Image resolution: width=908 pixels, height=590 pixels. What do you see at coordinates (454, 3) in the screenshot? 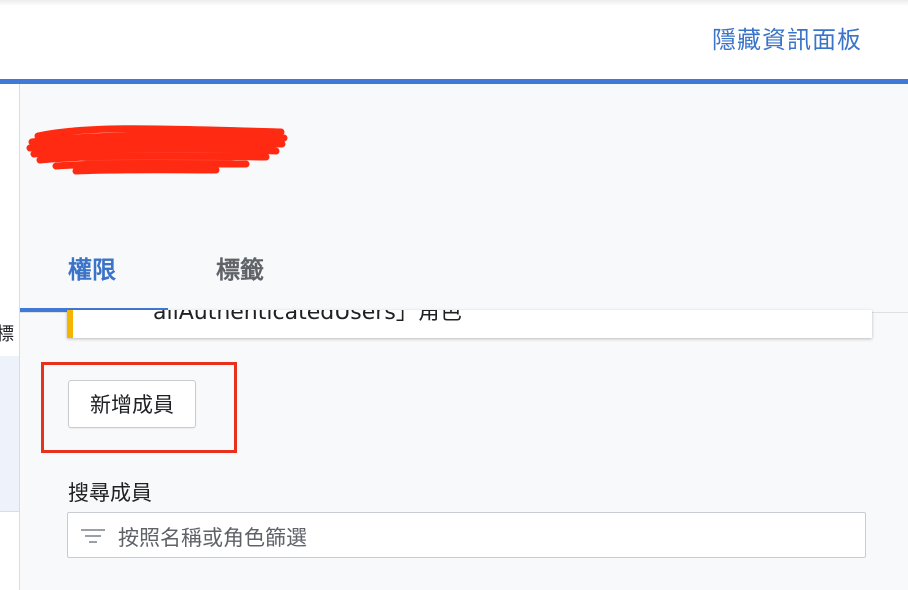
I see `top-shadow` at bounding box center [454, 3].